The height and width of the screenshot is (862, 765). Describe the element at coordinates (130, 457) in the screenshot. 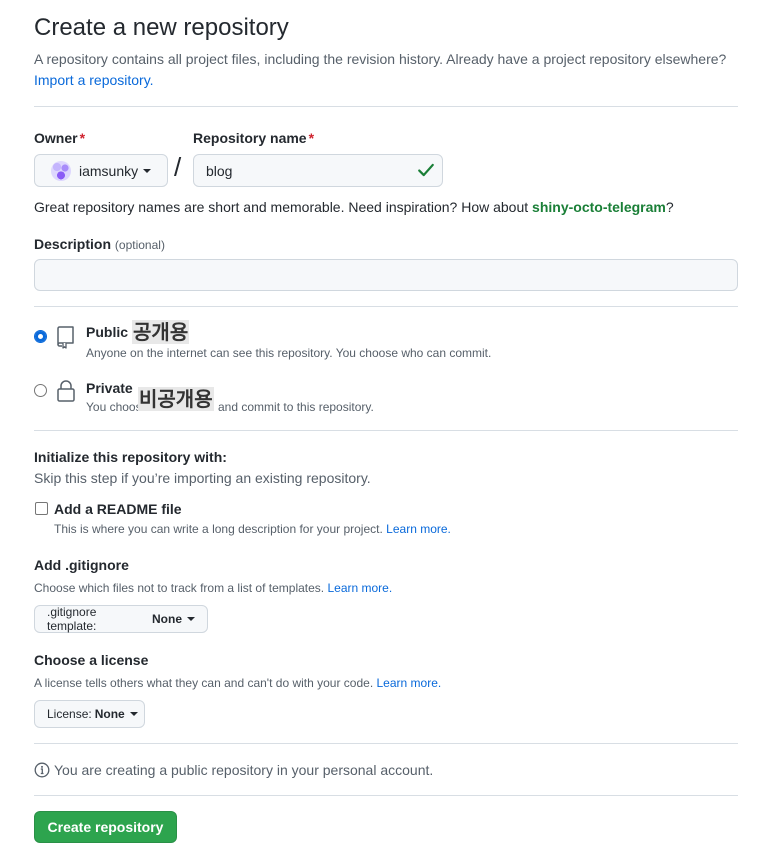

I see `initialize-title: Initialize this repository with:` at that location.